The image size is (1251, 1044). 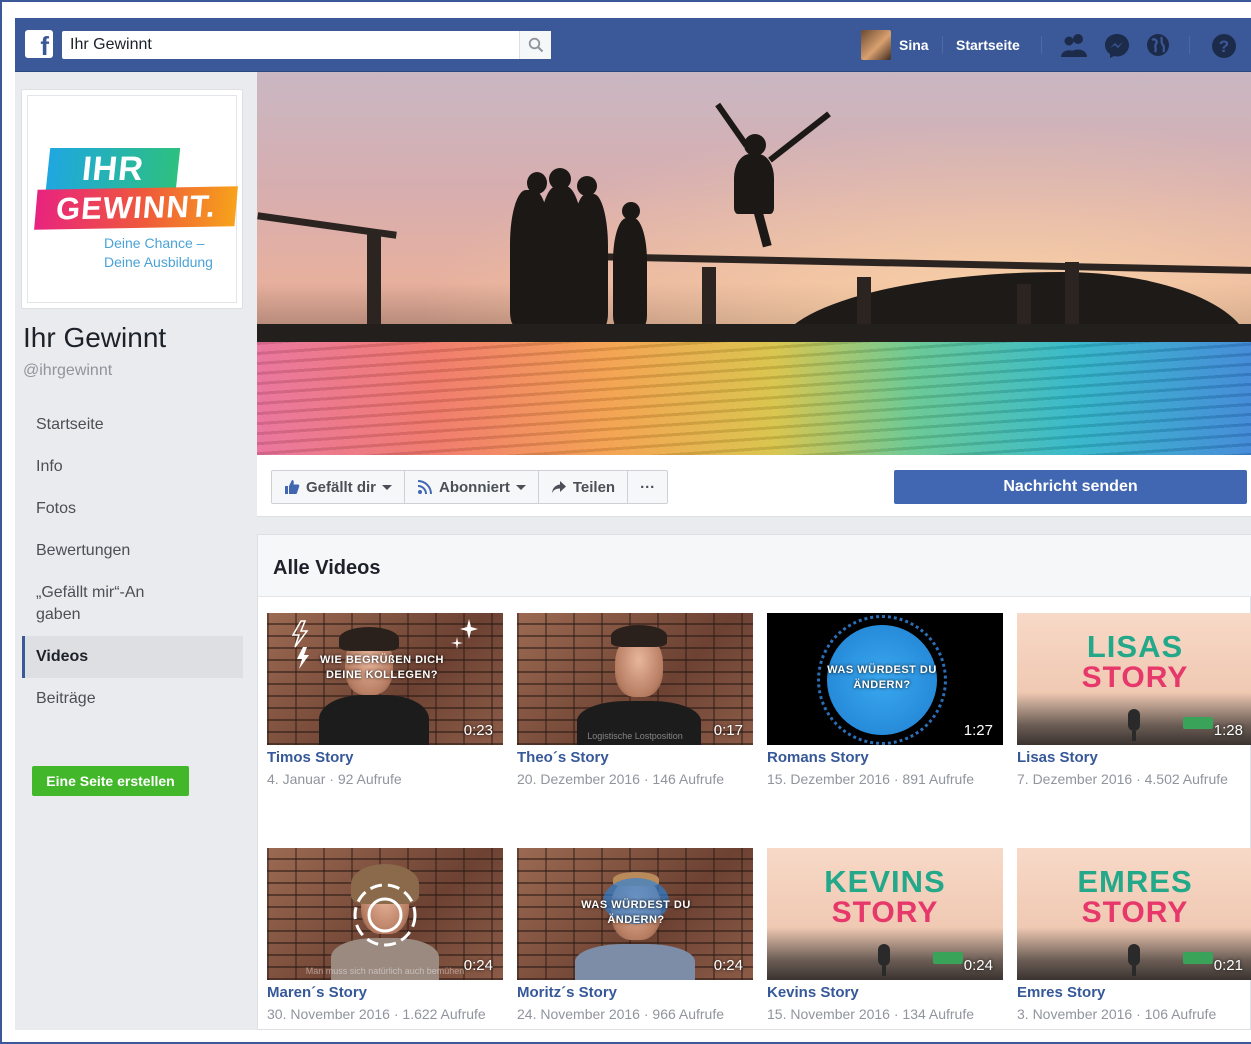 I want to click on globe-notifications-icon, so click(x=1158, y=45).